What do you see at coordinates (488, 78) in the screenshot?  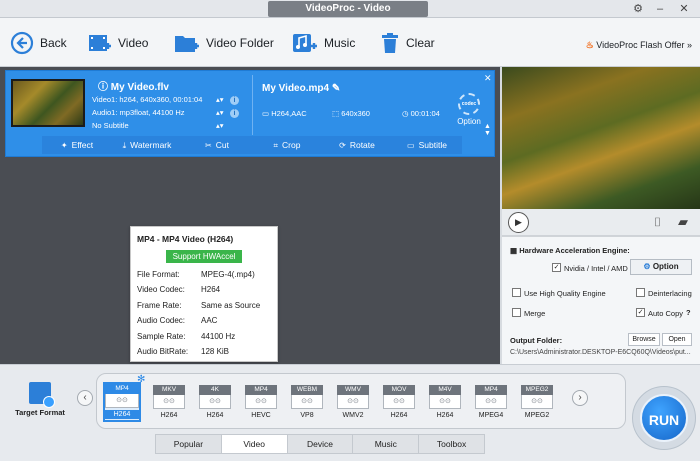 I see `remove-item-icon: ✕` at bounding box center [488, 78].